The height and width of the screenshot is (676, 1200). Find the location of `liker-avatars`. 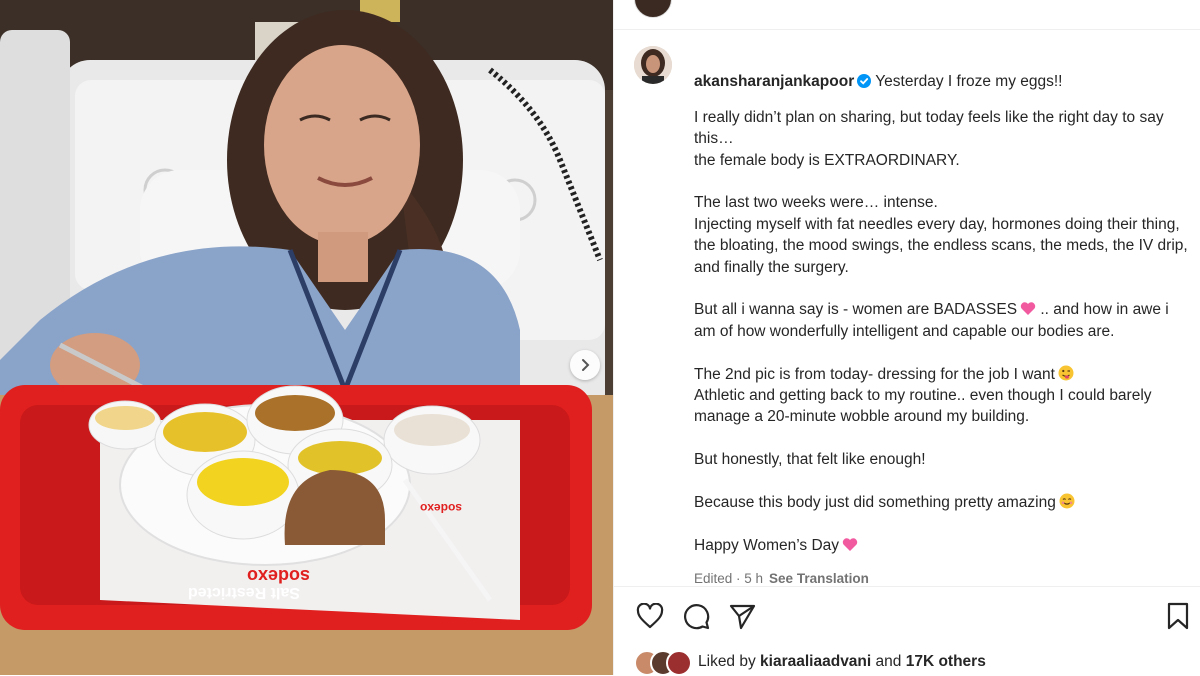

liker-avatars is located at coordinates (664, 663).